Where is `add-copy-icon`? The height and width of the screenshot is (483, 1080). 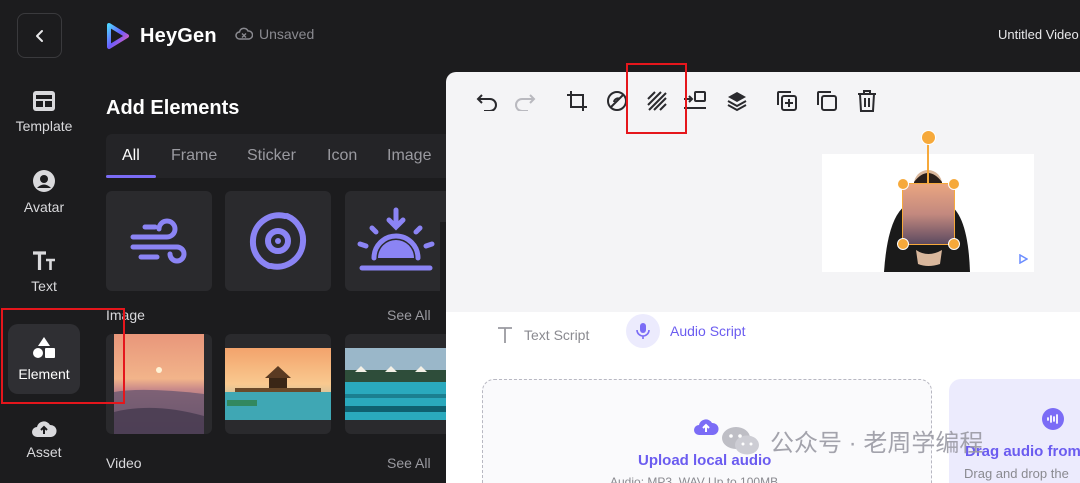
add-copy-icon is located at coordinates (787, 101).